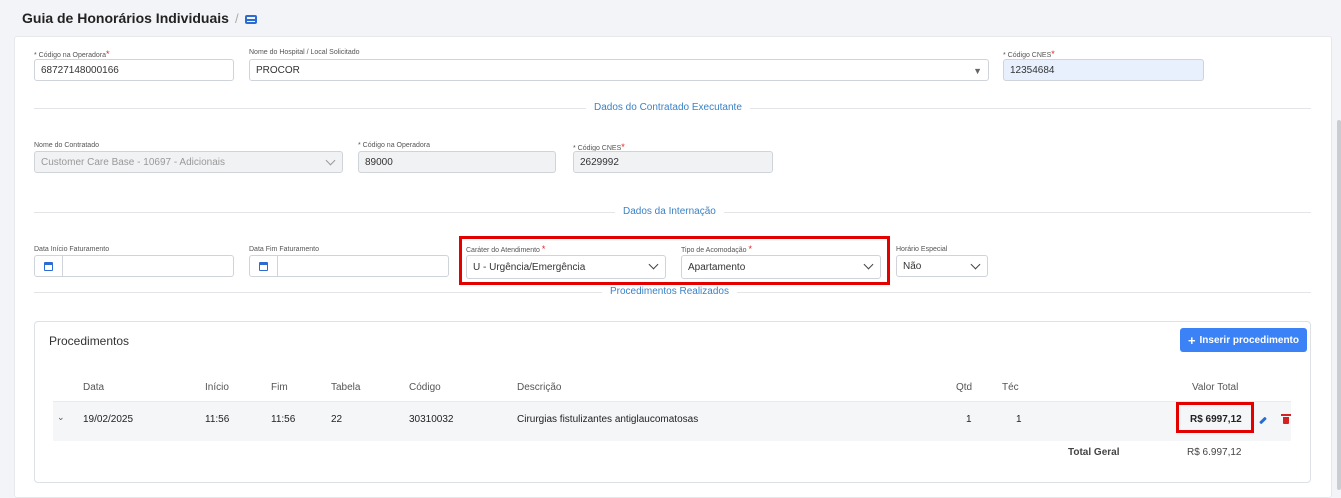 This screenshot has width=1341, height=498. What do you see at coordinates (125, 18) in the screenshot?
I see `page-title: Guia de Honorários Individuais` at bounding box center [125, 18].